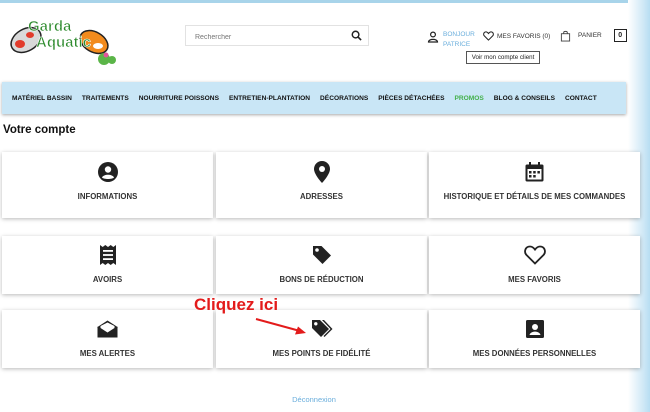 This screenshot has width=650, height=412. Describe the element at coordinates (503, 57) in the screenshot. I see `account-tooltip: Voir mon compte client` at that location.